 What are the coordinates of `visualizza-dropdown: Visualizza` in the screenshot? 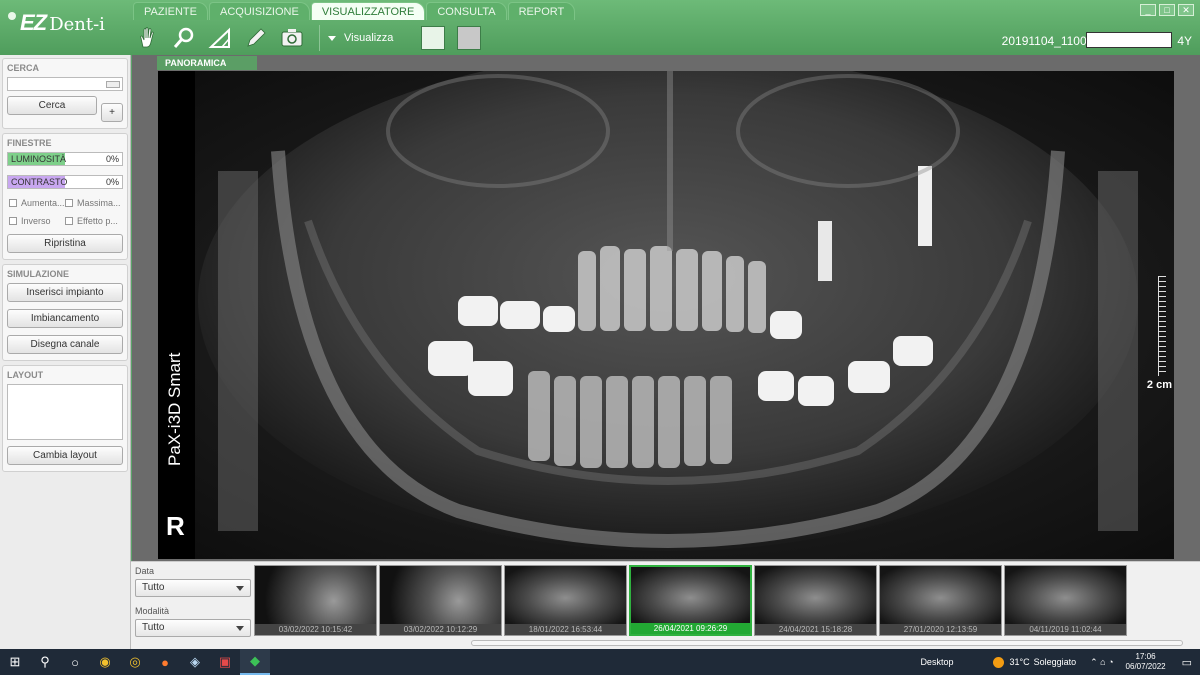 It's located at (356, 38).